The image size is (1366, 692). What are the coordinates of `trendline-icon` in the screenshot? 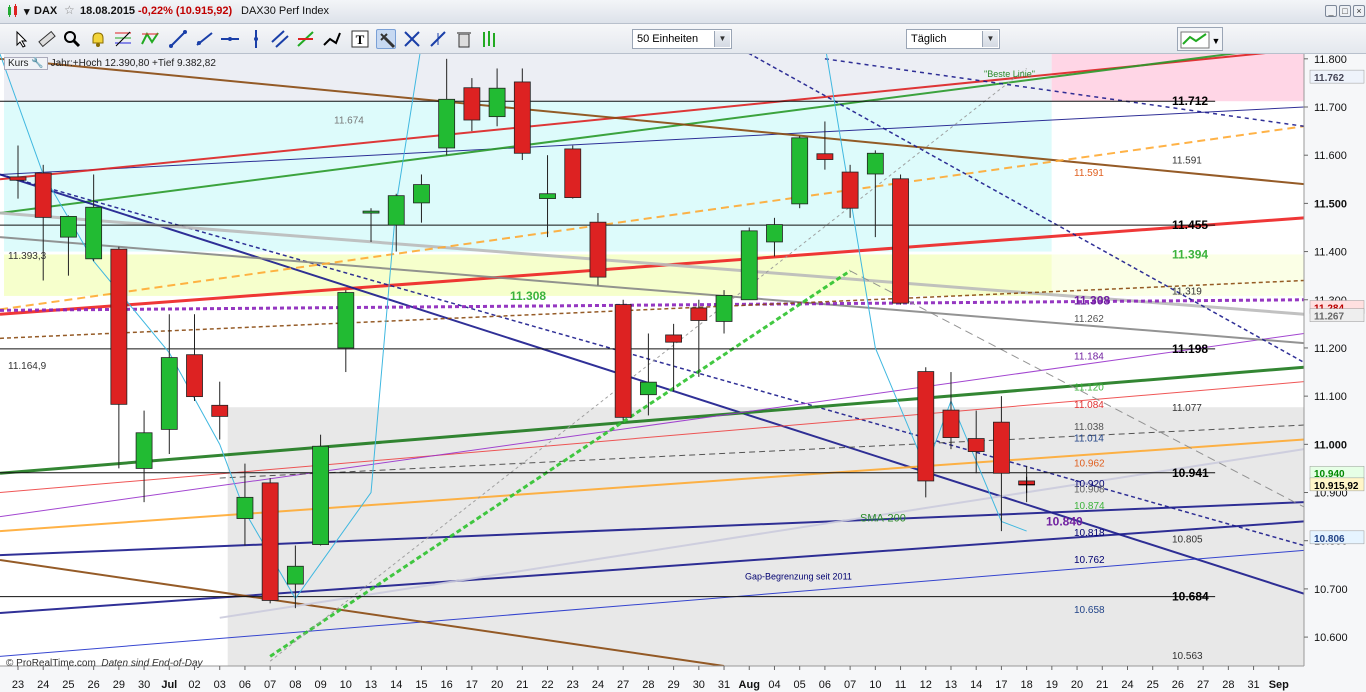 It's located at (178, 39).